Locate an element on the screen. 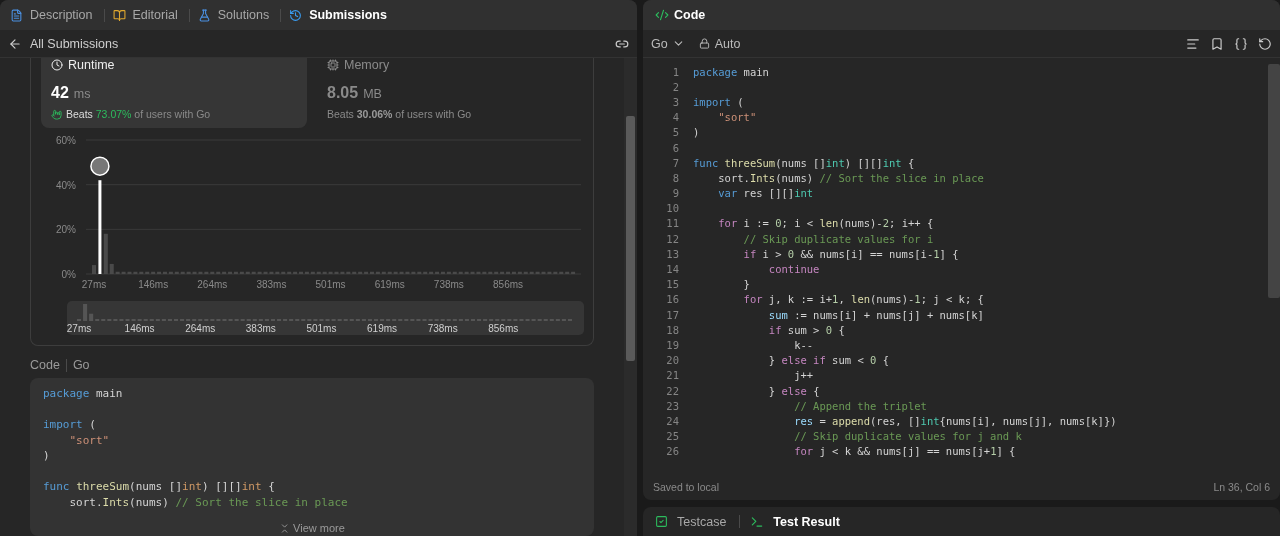  braces-icon is located at coordinates (1241, 43).